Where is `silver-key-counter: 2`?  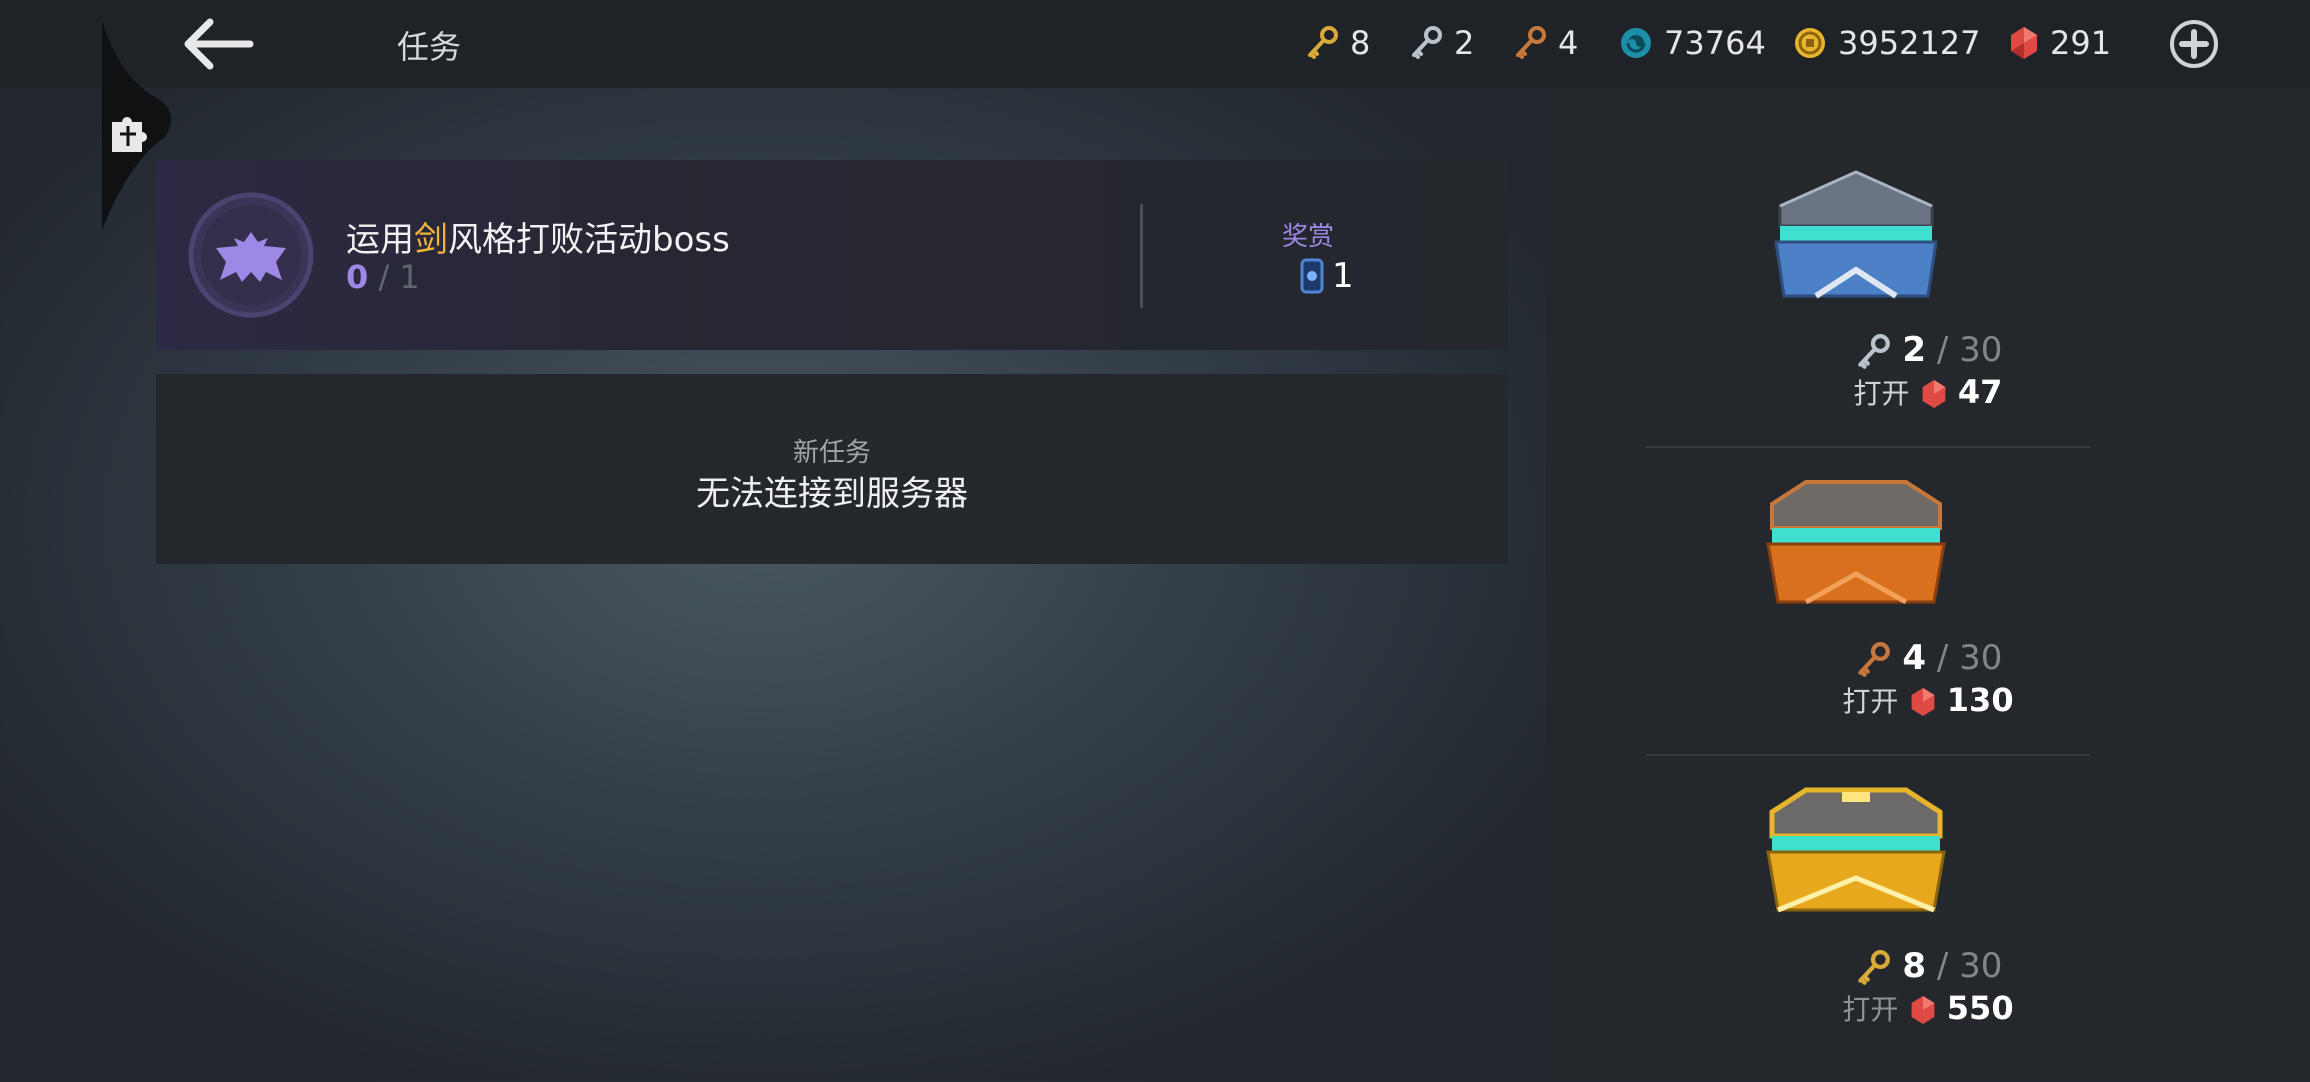
silver-key-counter: 2 is located at coordinates (1441, 43).